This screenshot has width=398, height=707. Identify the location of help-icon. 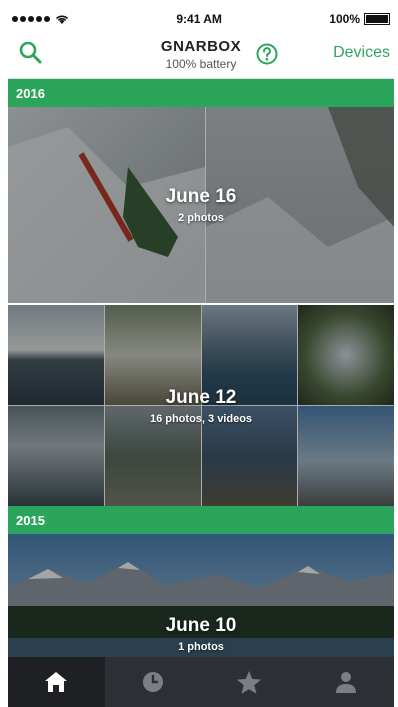
(267, 54).